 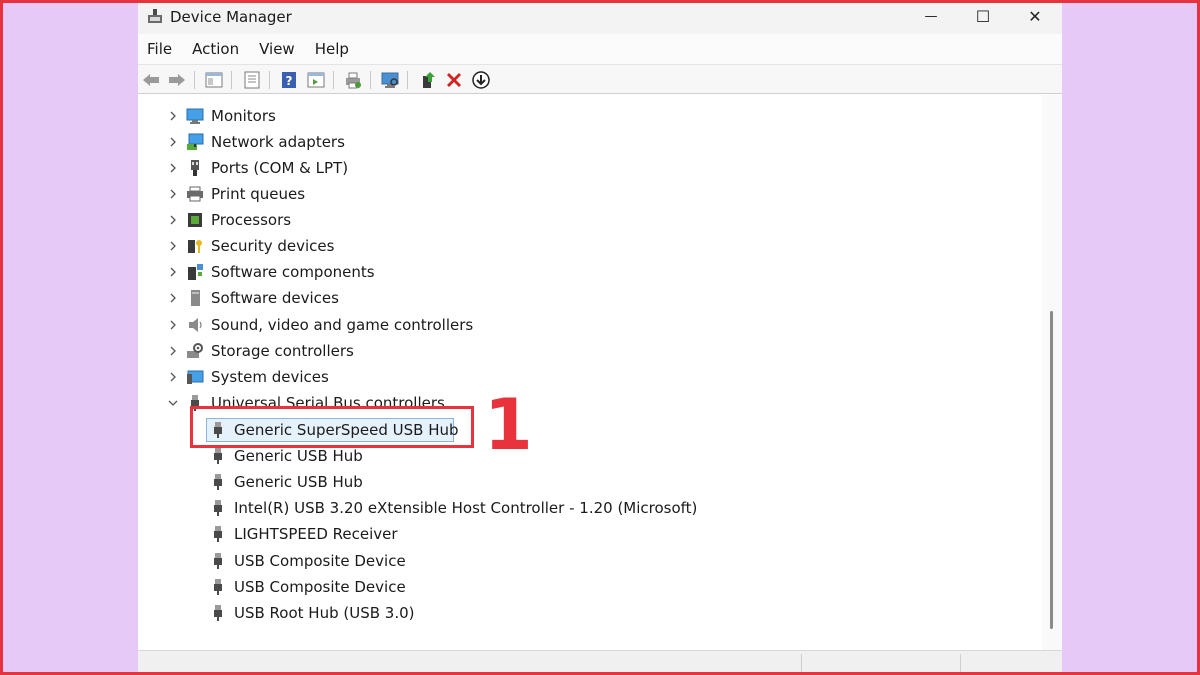 I want to click on window-title: Device Manager, so click(x=231, y=17).